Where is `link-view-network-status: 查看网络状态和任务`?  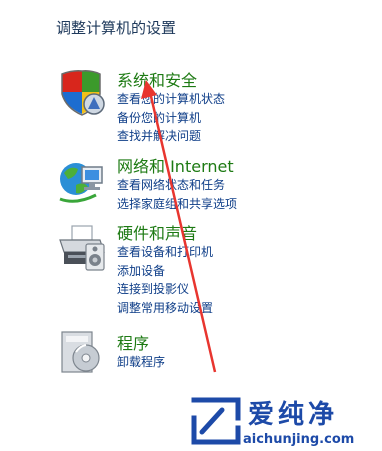
link-view-network-status: 查看网络状态和任务 is located at coordinates (177, 185).